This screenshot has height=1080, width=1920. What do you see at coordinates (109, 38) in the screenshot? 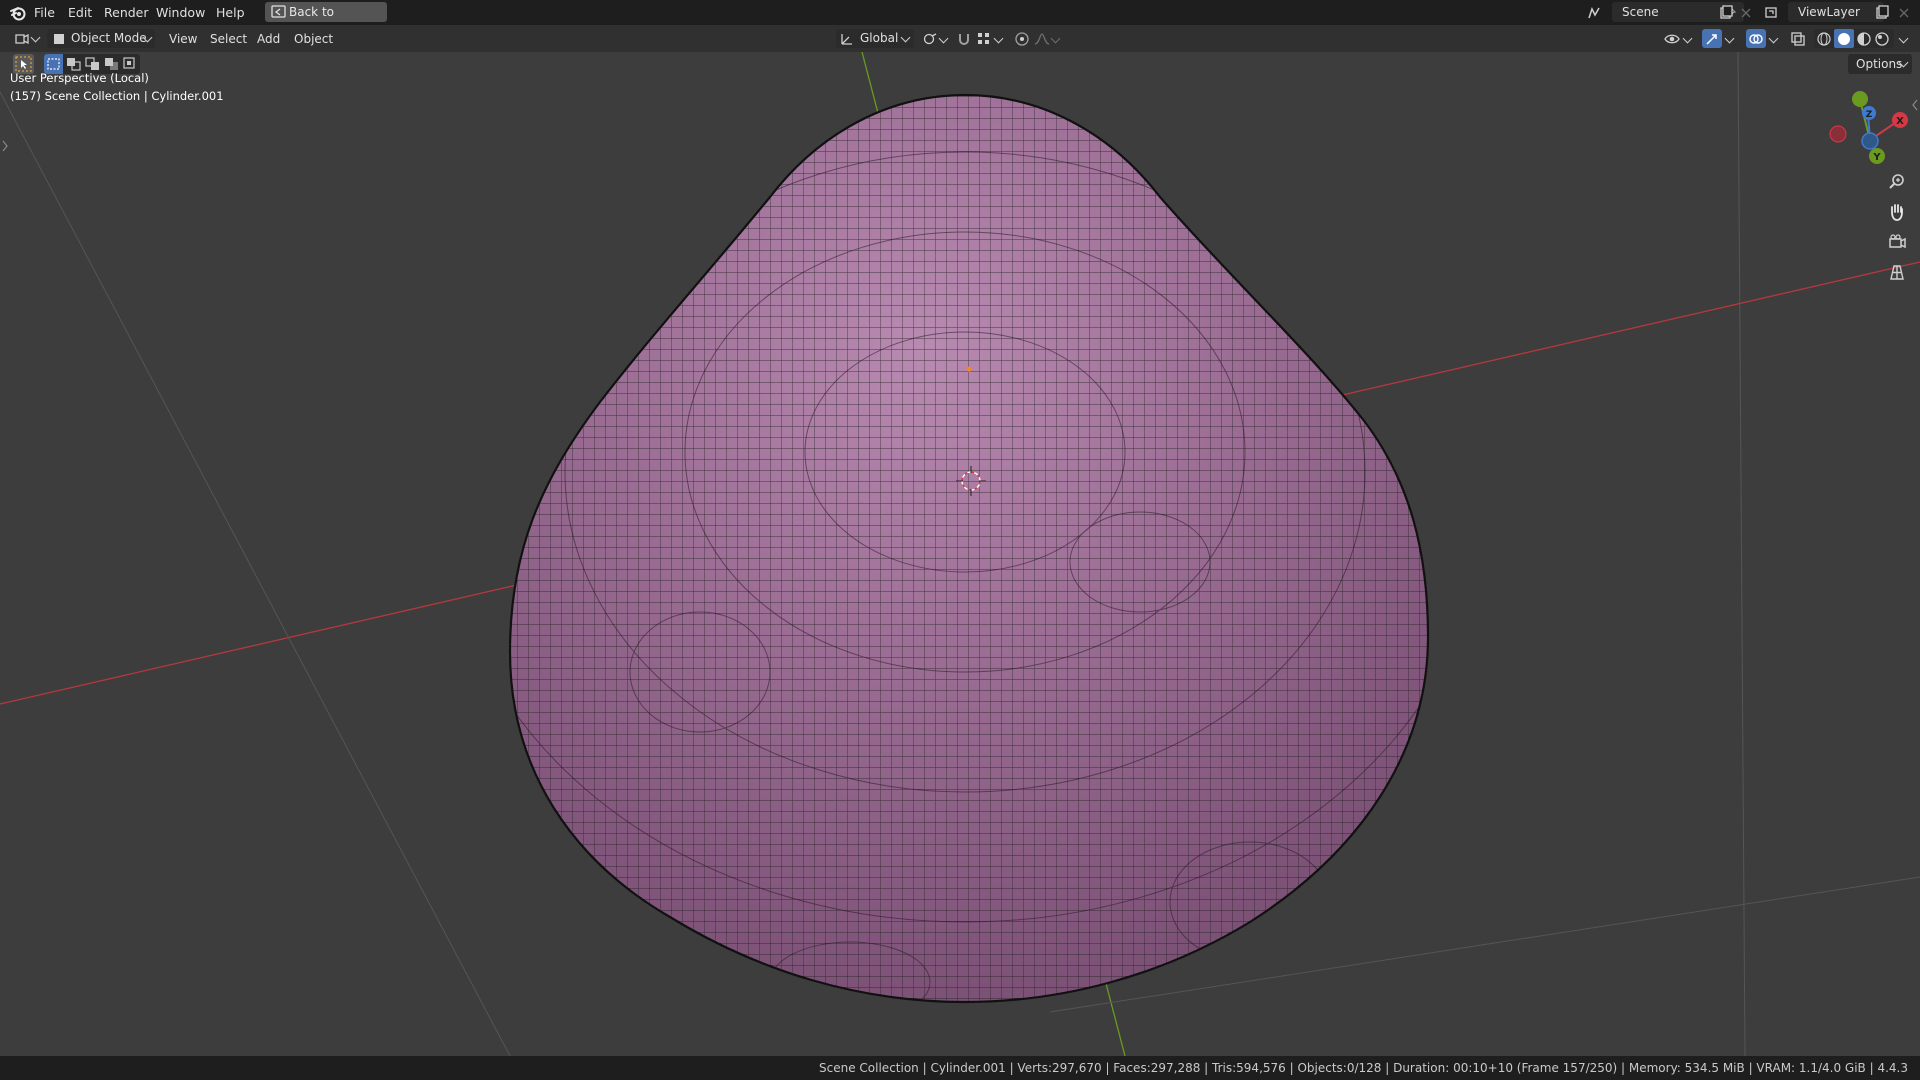
I see `mode-label: Object Mode` at bounding box center [109, 38].